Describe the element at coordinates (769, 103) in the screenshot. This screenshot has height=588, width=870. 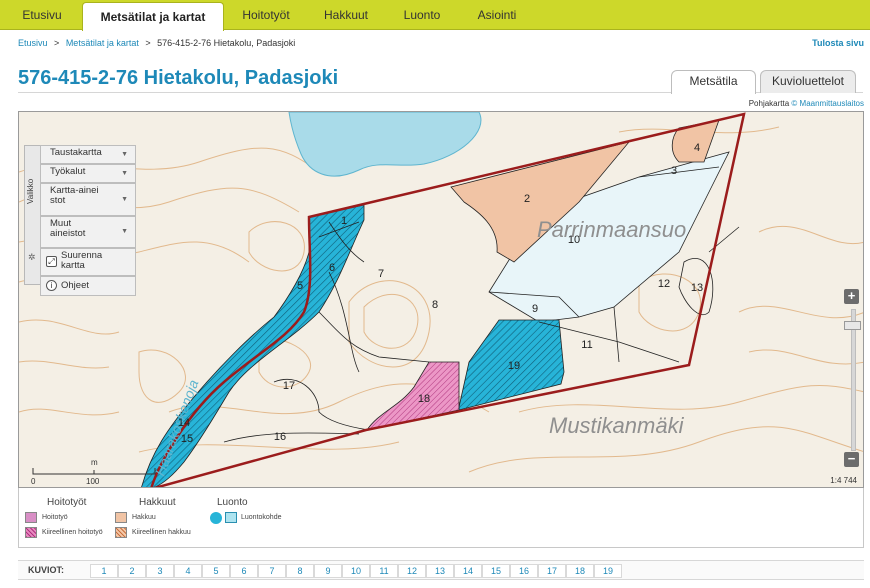
I see `basemap-credit-label: Pohjakartta` at that location.